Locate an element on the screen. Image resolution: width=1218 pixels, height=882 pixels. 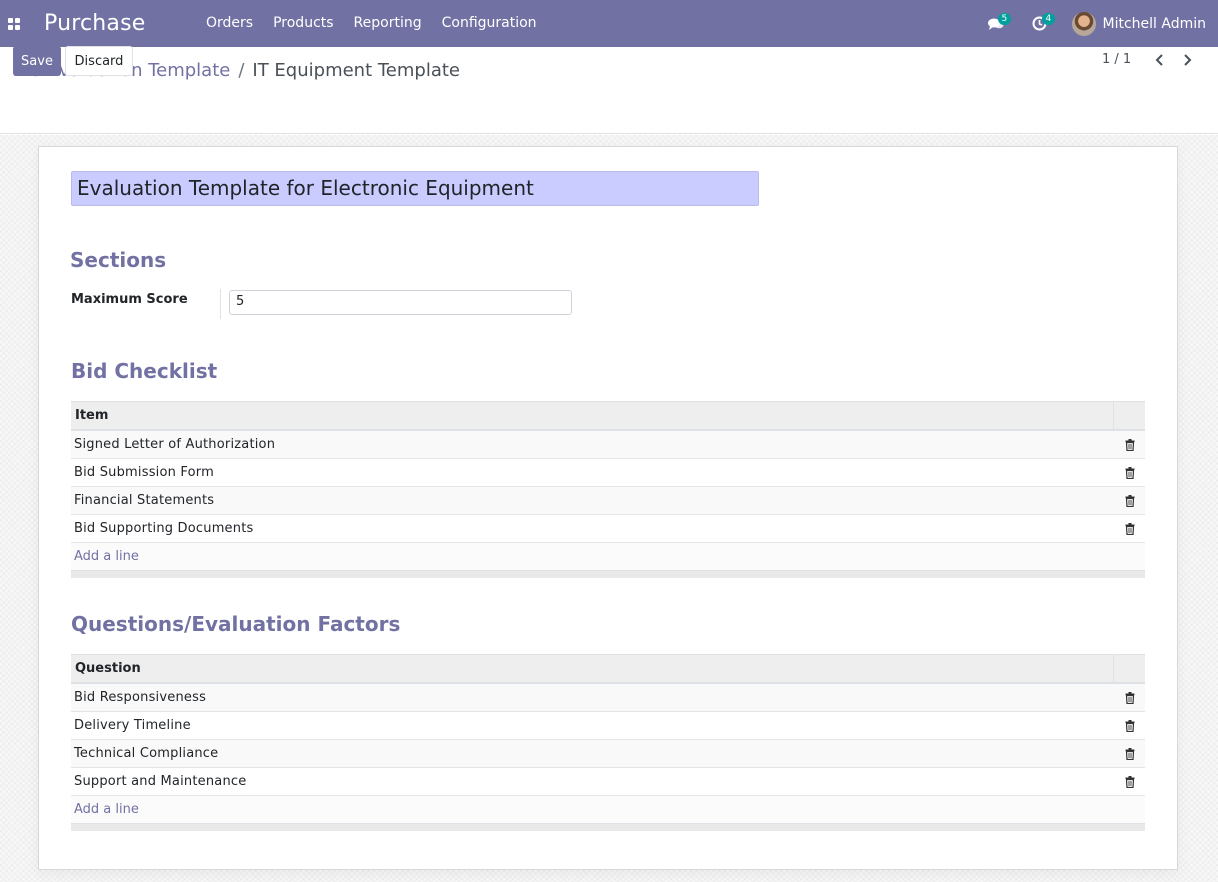
checklist-item: Bid Supporting Documents is located at coordinates (164, 528).